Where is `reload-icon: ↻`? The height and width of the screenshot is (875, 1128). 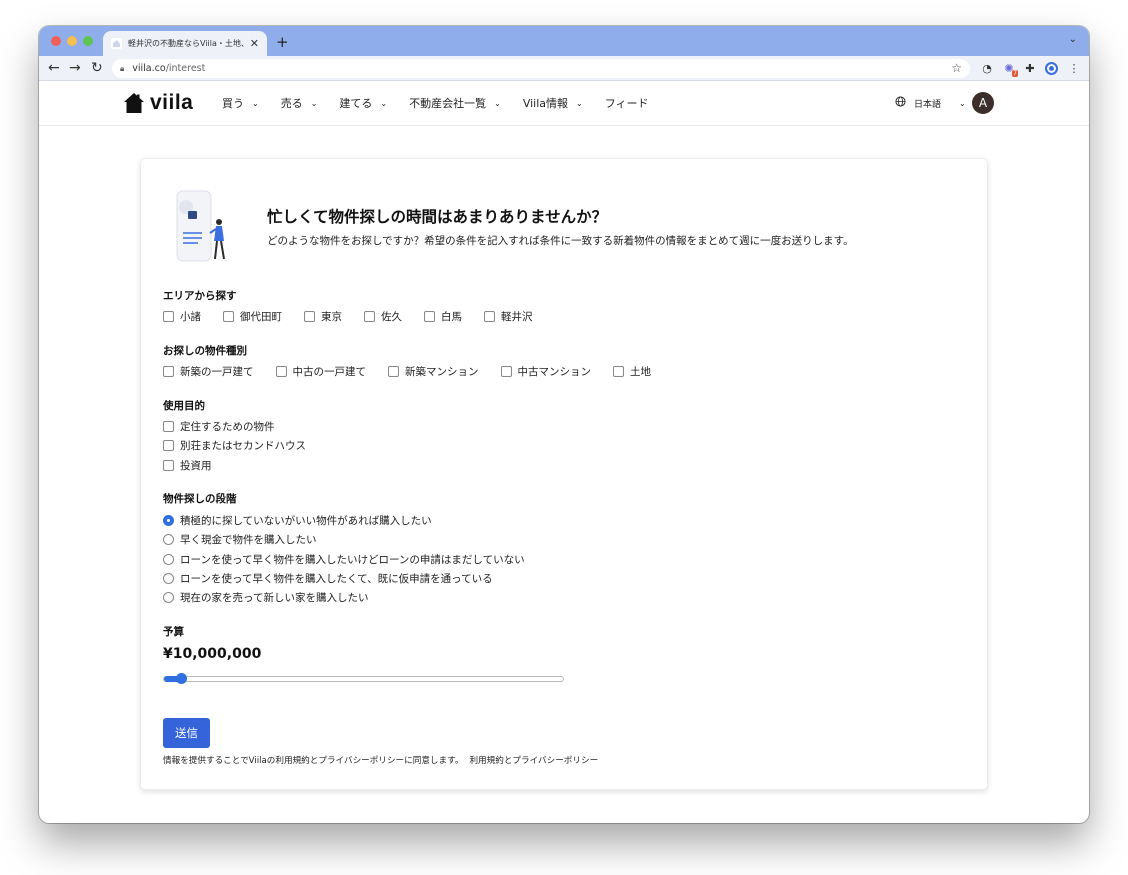 reload-icon: ↻ is located at coordinates (97, 68).